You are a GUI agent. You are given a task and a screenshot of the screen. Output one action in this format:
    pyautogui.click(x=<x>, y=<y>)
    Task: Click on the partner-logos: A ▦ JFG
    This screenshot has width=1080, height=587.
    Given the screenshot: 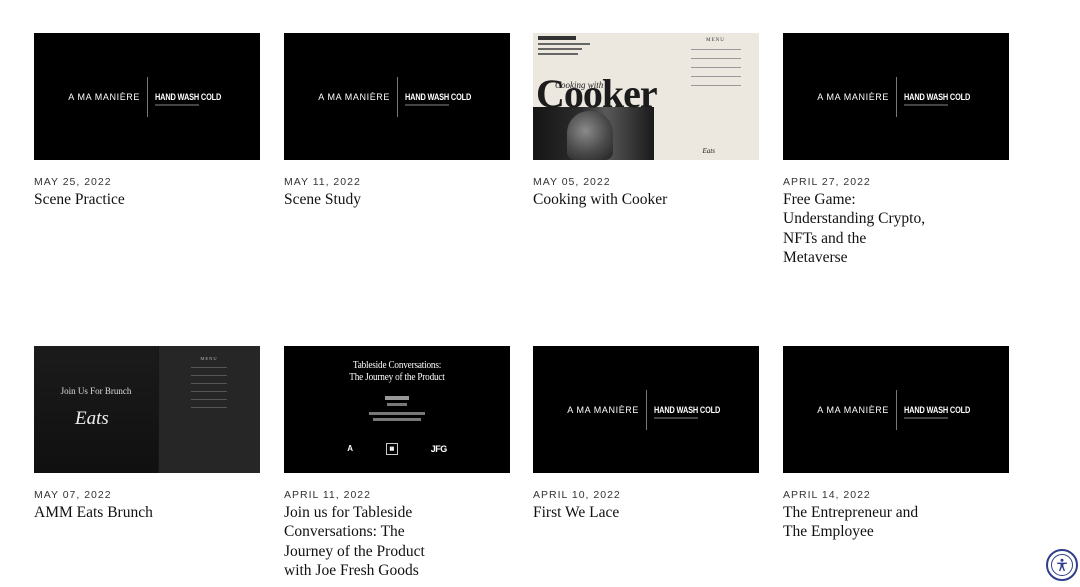 What is the action you would take?
    pyautogui.click(x=397, y=449)
    